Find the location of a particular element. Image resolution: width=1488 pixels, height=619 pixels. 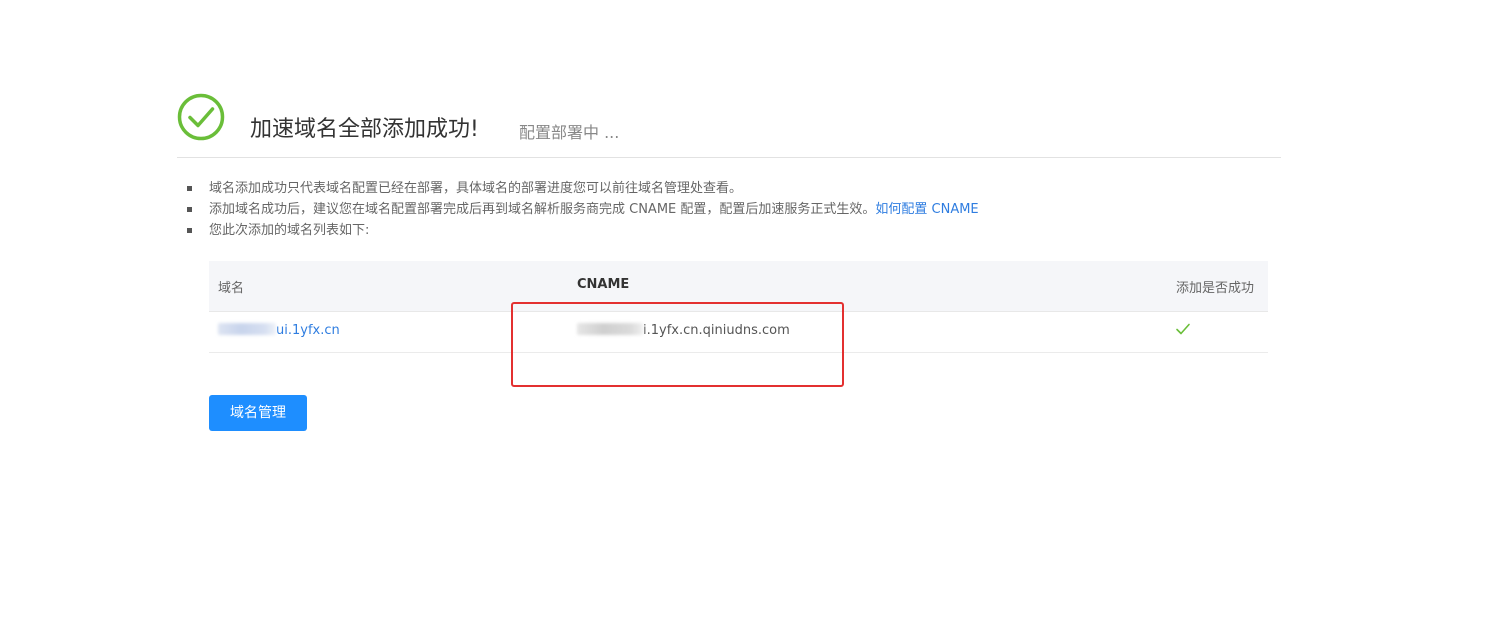

column-header-success: 添加是否成功 is located at coordinates (1215, 288).